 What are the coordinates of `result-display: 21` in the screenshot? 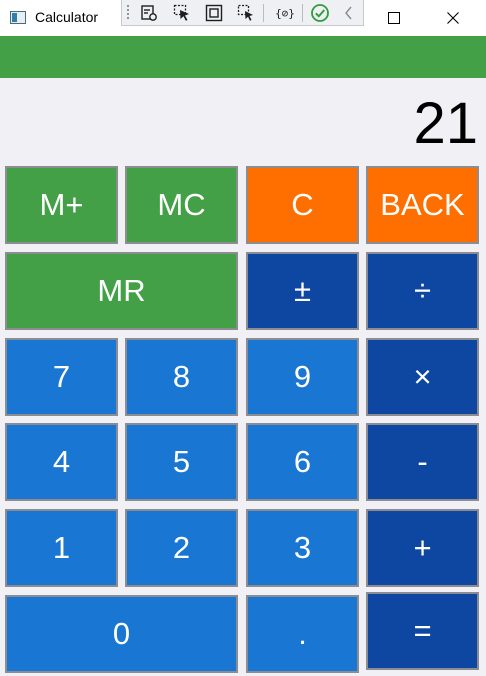 It's located at (243, 119).